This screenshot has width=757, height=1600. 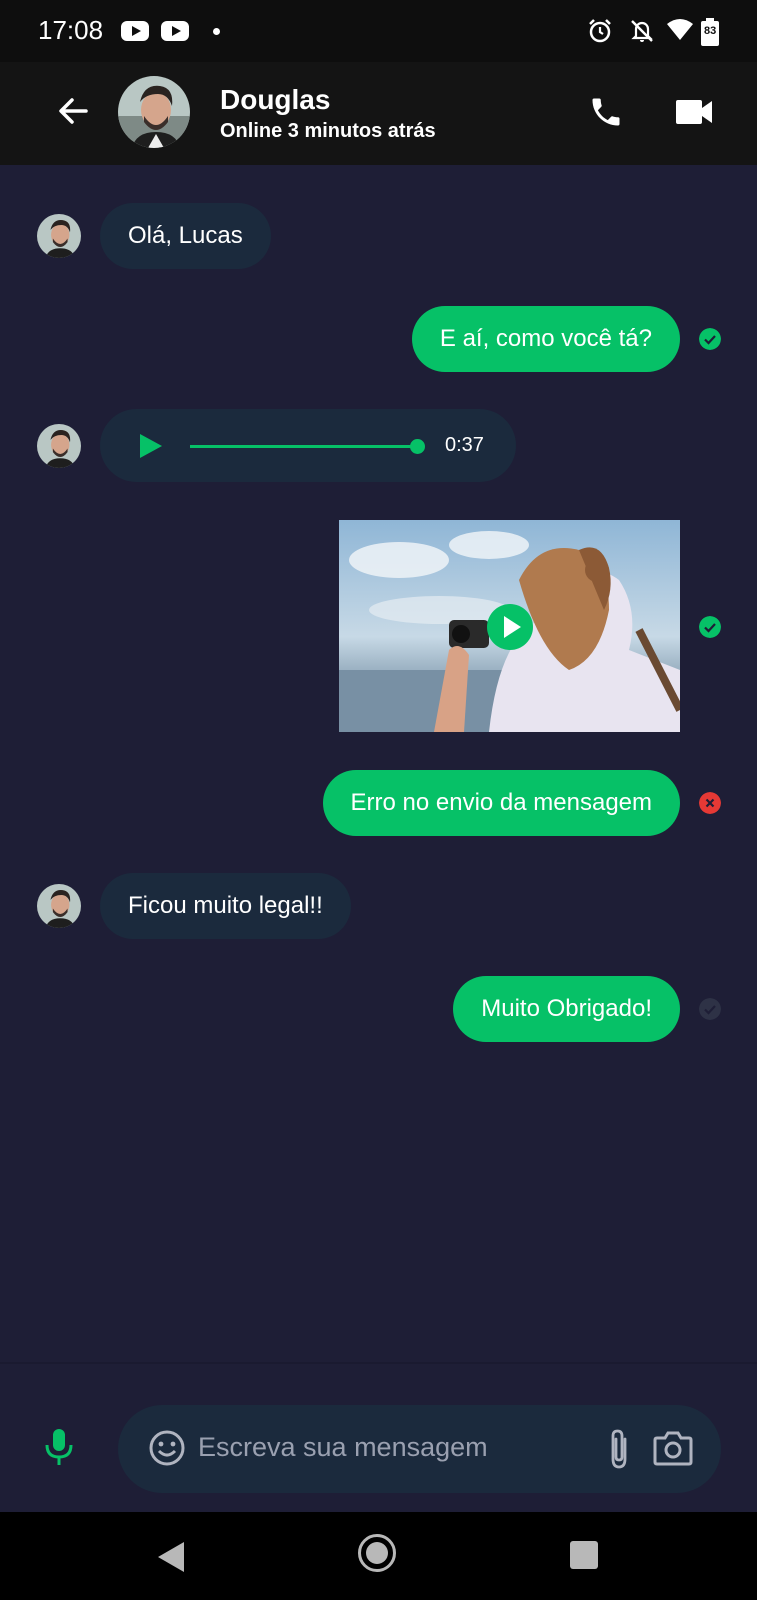 I want to click on pending-check-icon, so click(x=710, y=1009).